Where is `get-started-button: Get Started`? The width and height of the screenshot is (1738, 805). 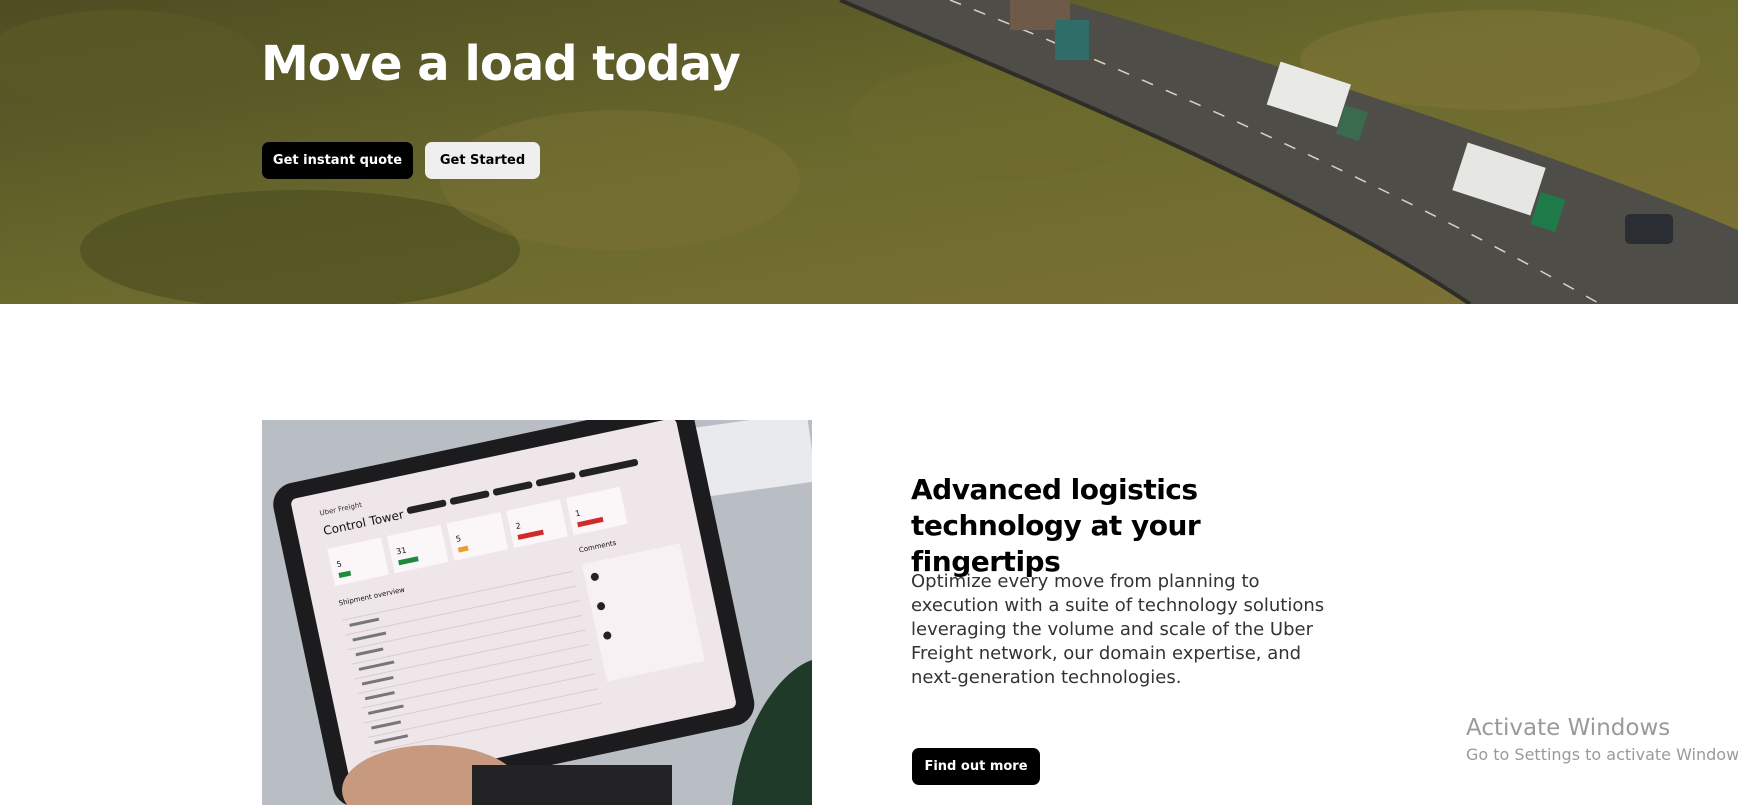 get-started-button: Get Started is located at coordinates (482, 160).